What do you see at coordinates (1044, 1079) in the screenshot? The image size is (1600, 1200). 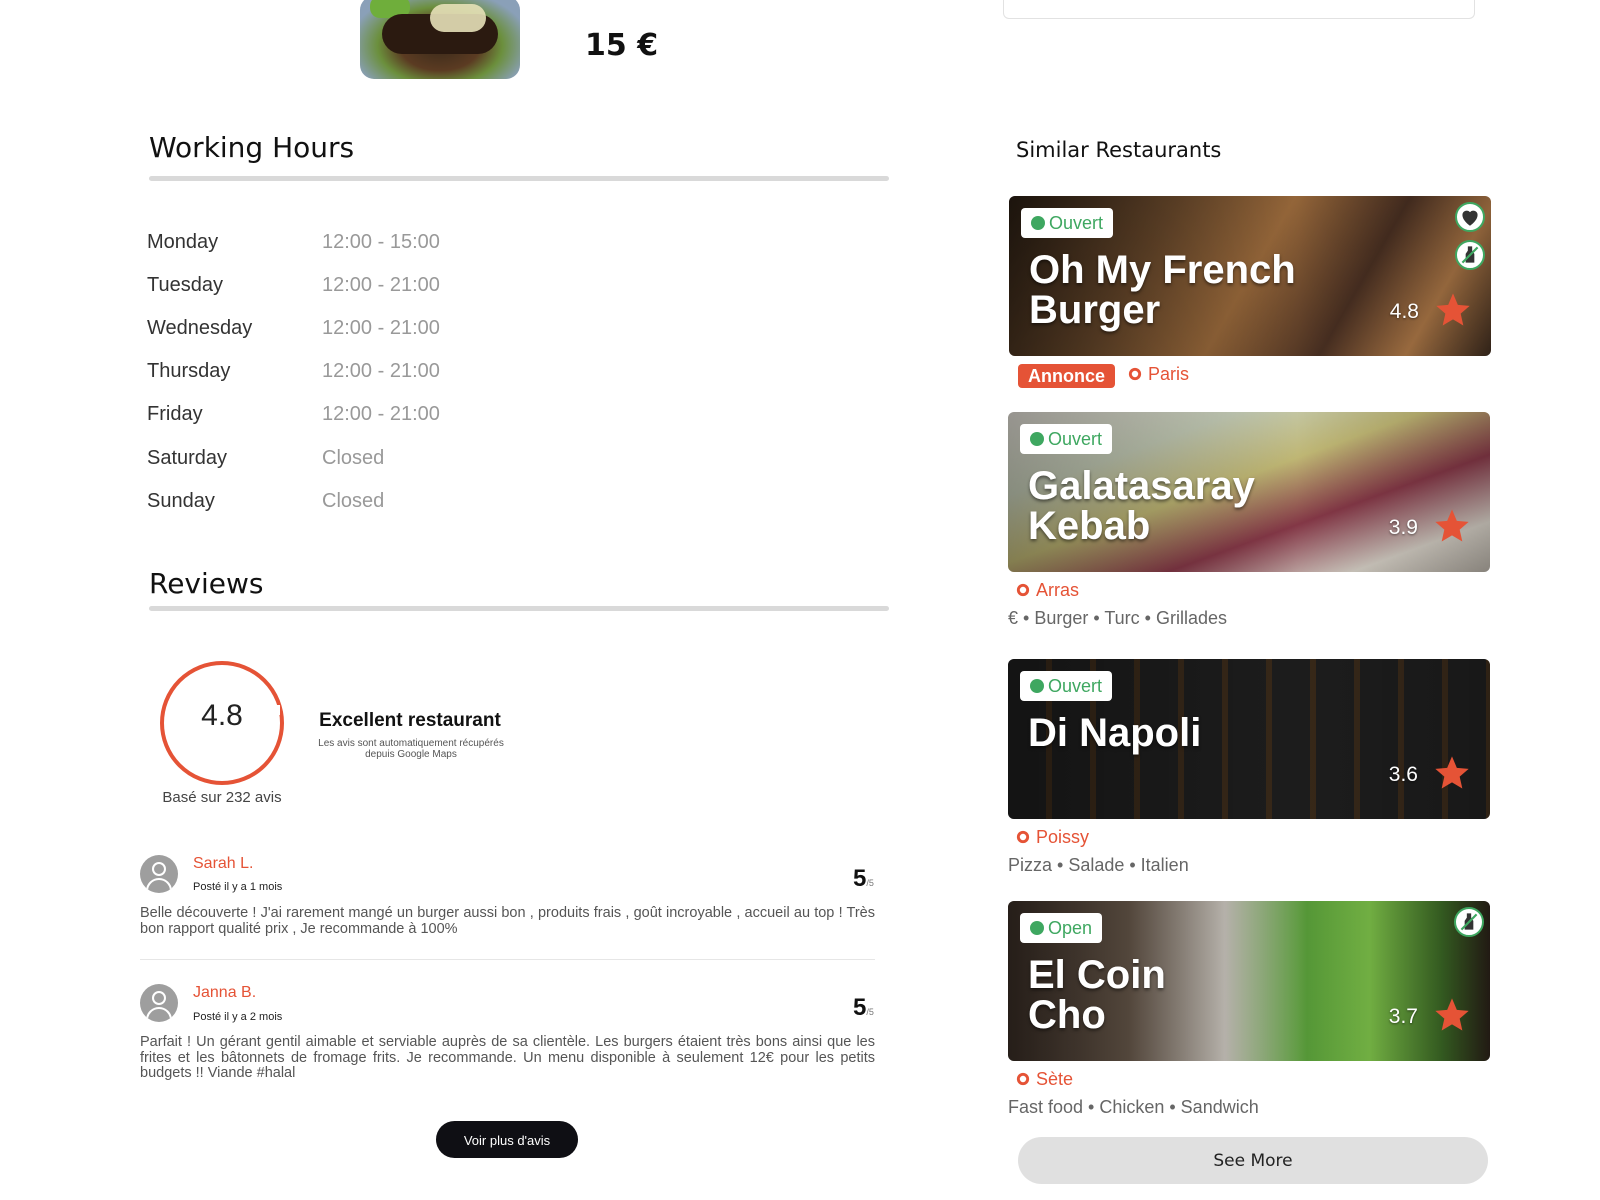 I see `restaurant-location: Sète` at bounding box center [1044, 1079].